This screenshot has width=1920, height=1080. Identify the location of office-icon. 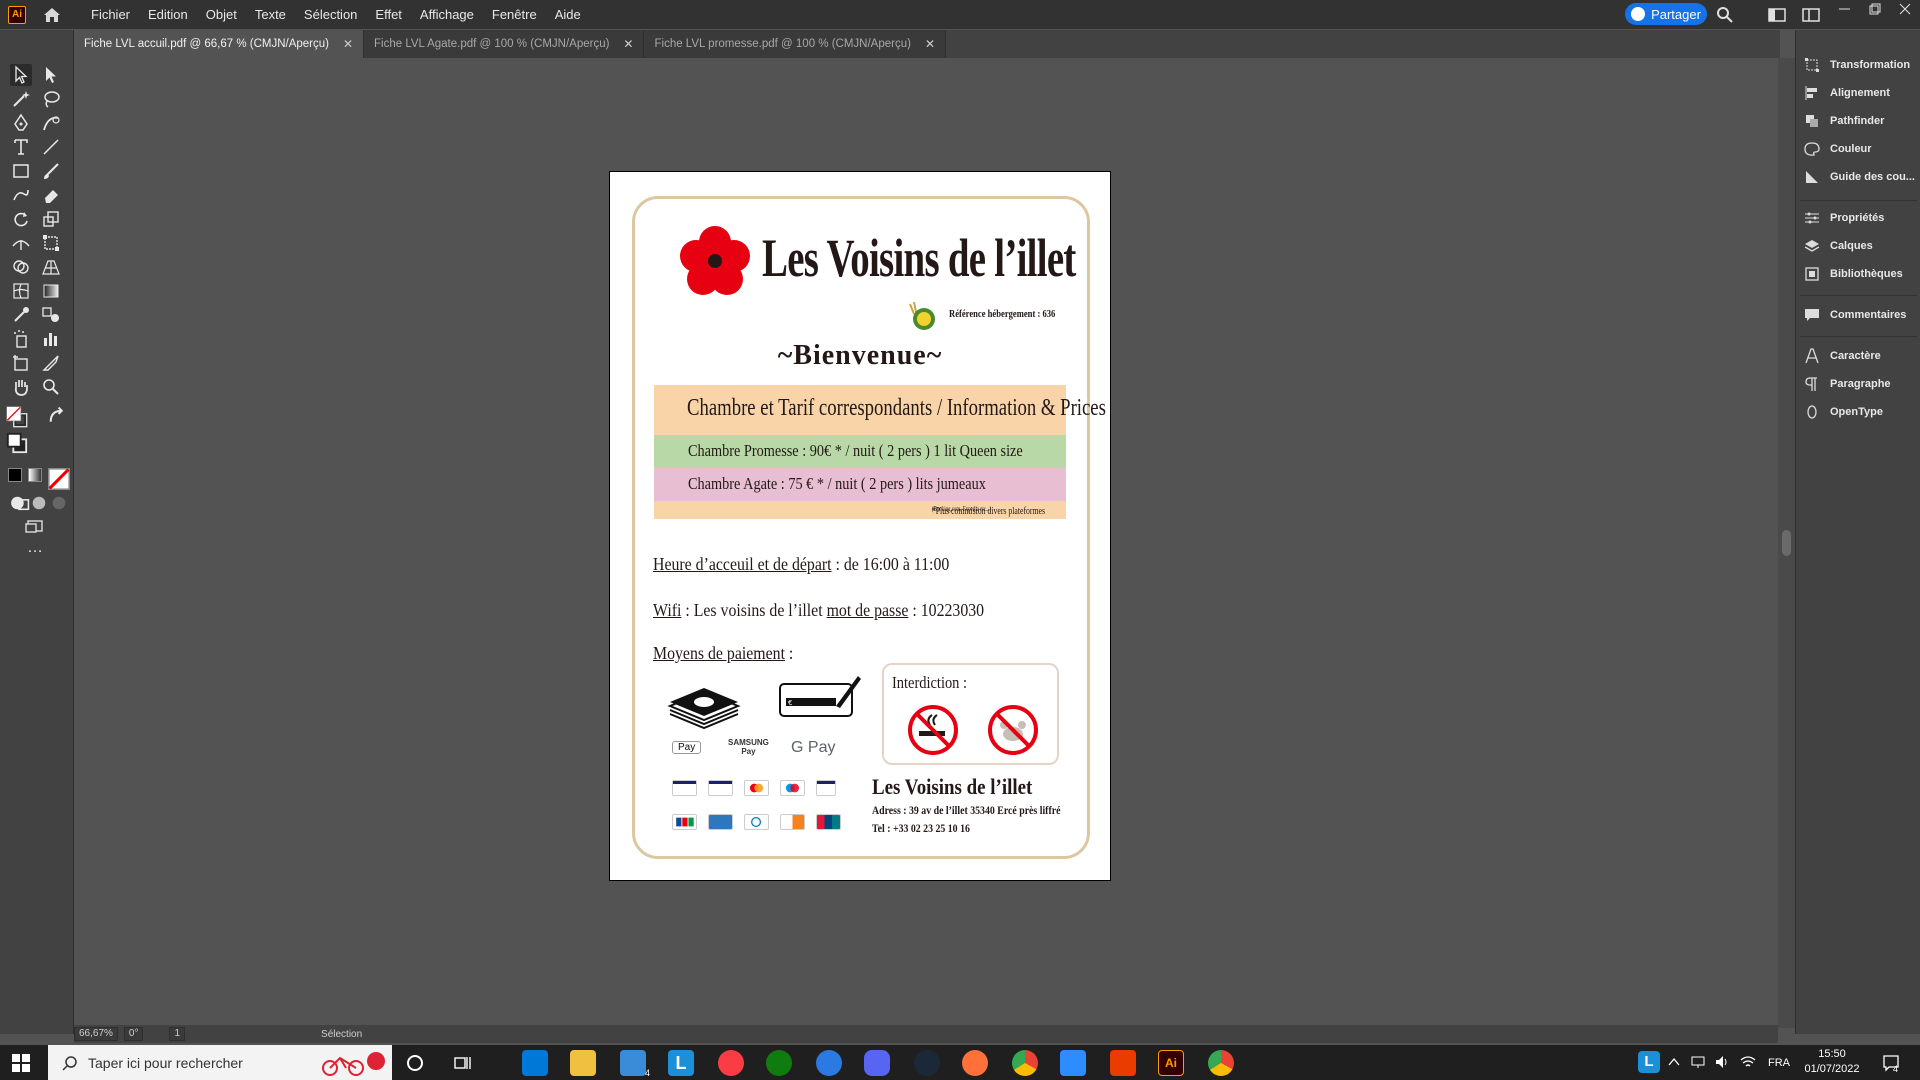
(1123, 1063).